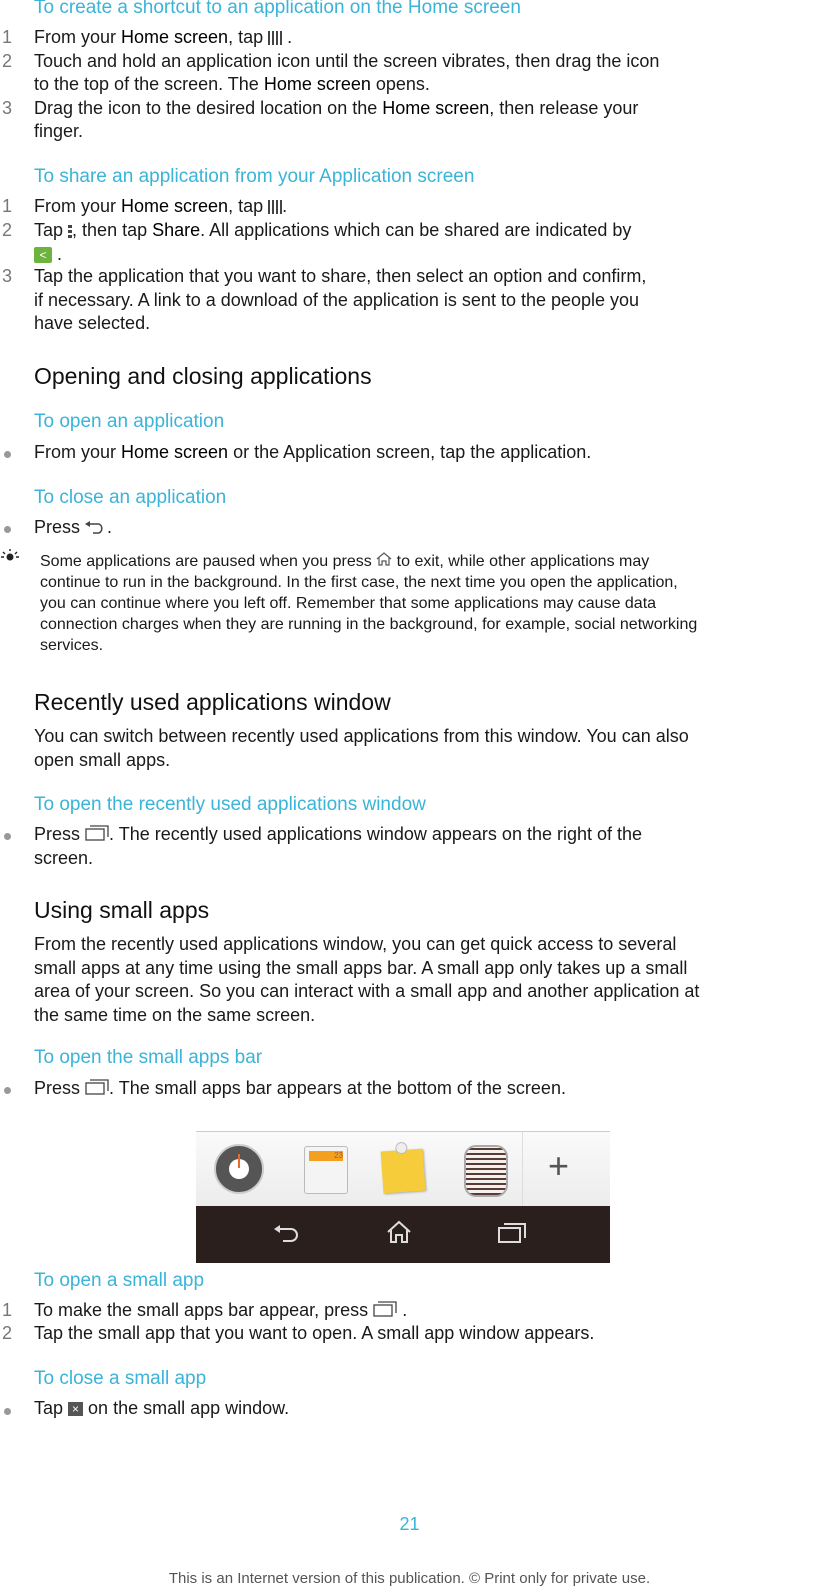 This screenshot has height=1590, width=819. Describe the element at coordinates (486, 1171) in the screenshot. I see `voice-recorder-app-icon` at that location.